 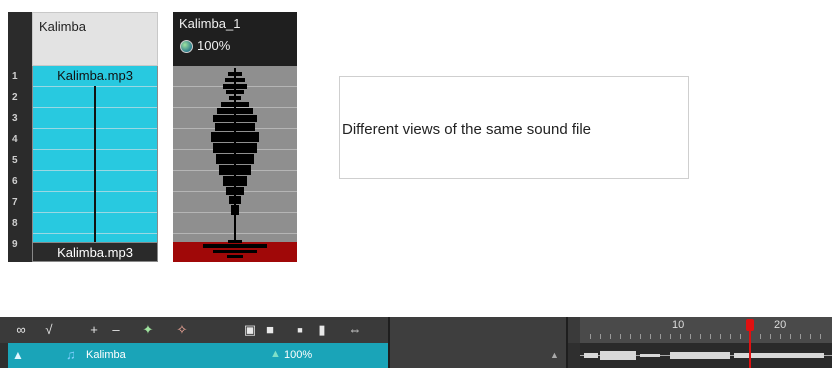 I want to click on row-number: 1, so click(x=15, y=76).